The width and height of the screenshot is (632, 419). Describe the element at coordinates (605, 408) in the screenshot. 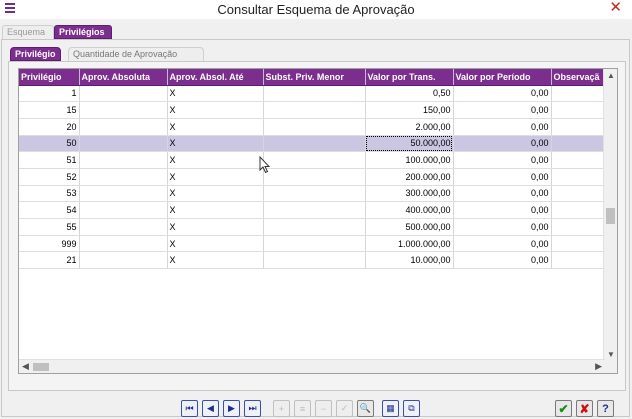

I see `help-icon: ?` at that location.